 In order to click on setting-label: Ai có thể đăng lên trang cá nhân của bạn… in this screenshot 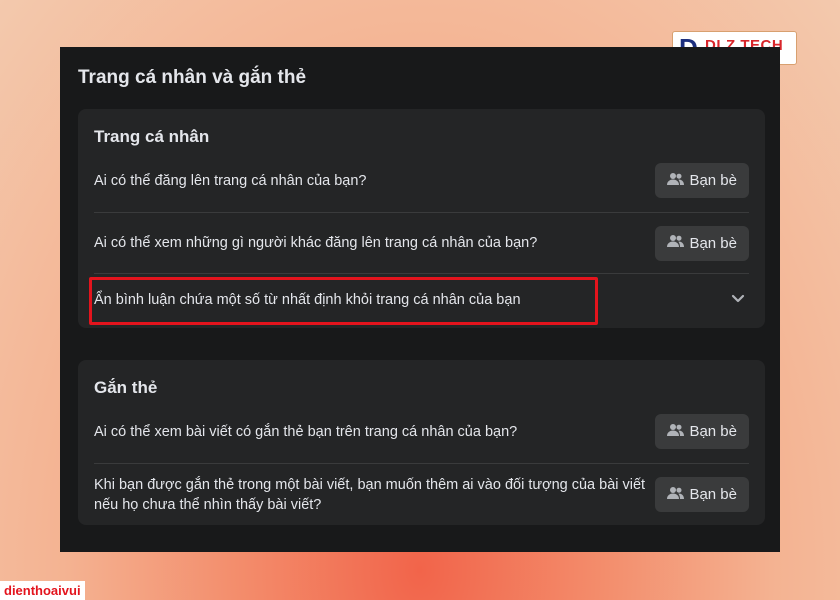, I will do `click(230, 180)`.